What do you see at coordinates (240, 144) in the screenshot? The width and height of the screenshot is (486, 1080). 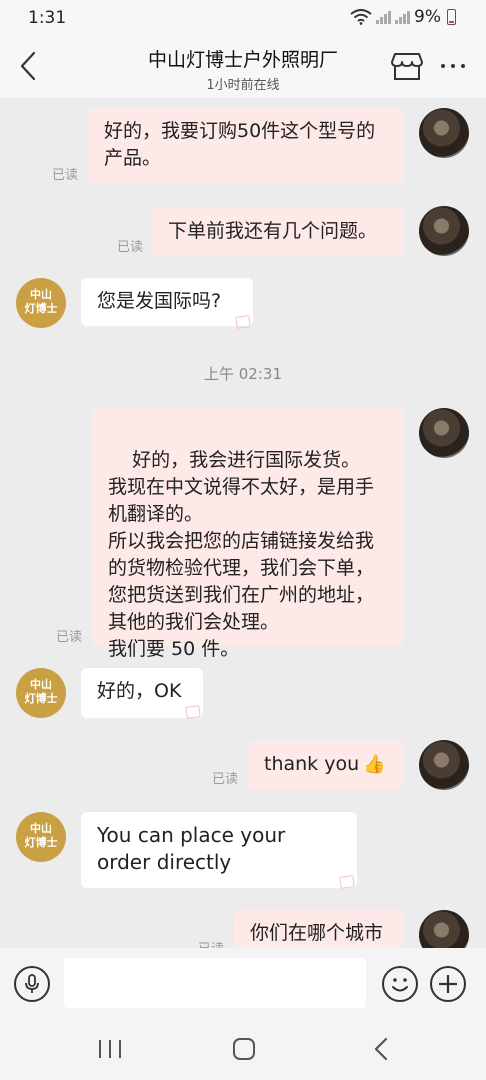 I see `message-text: 好的，我要订购50件这个型号的产品。` at bounding box center [240, 144].